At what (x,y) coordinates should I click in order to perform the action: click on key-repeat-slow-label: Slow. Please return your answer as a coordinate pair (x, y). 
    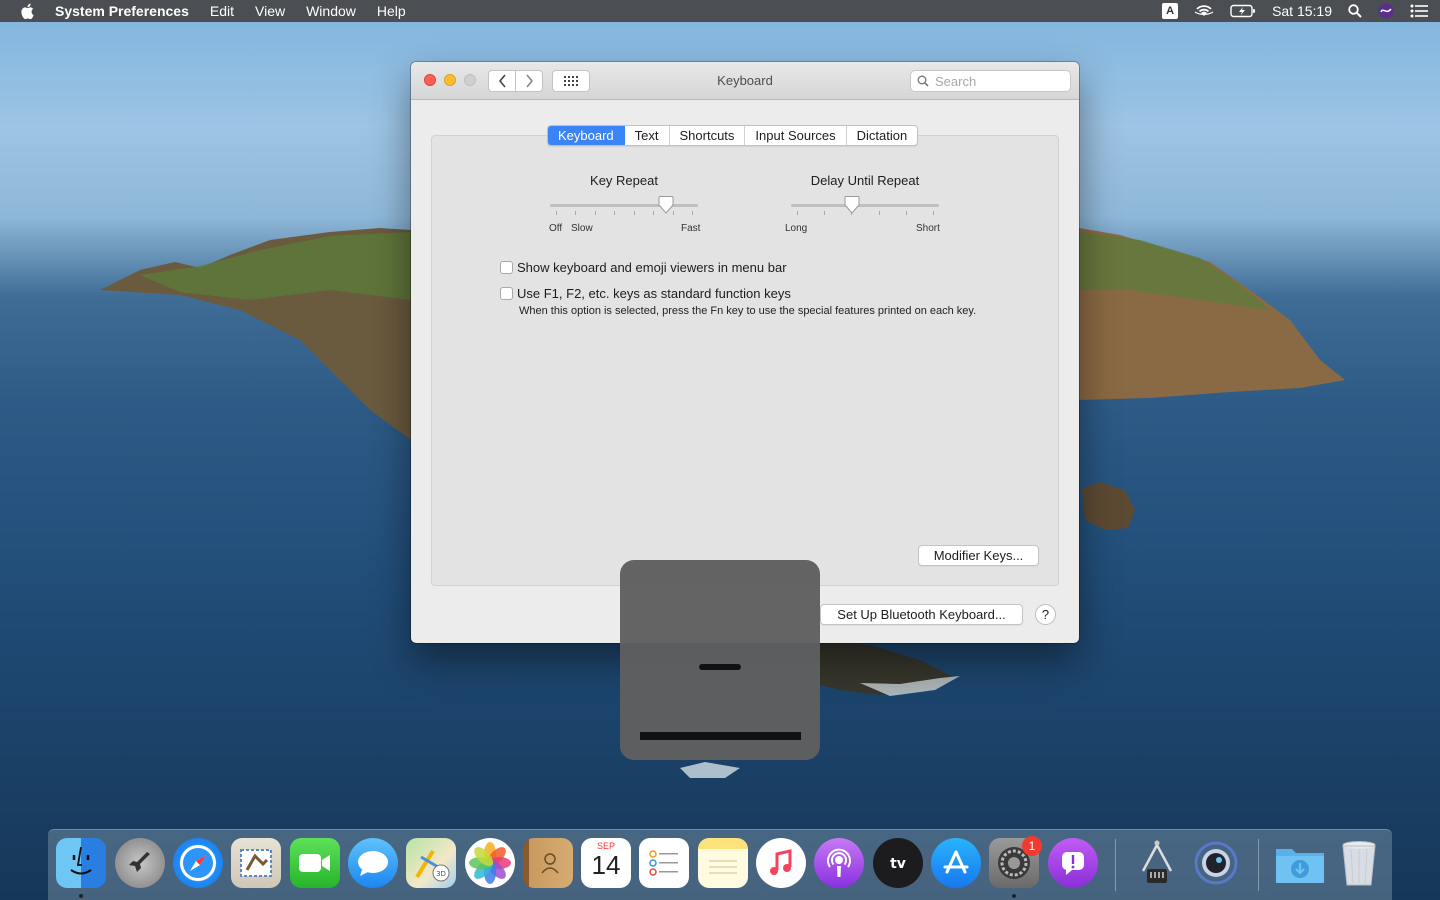
    Looking at the image, I should click on (582, 228).